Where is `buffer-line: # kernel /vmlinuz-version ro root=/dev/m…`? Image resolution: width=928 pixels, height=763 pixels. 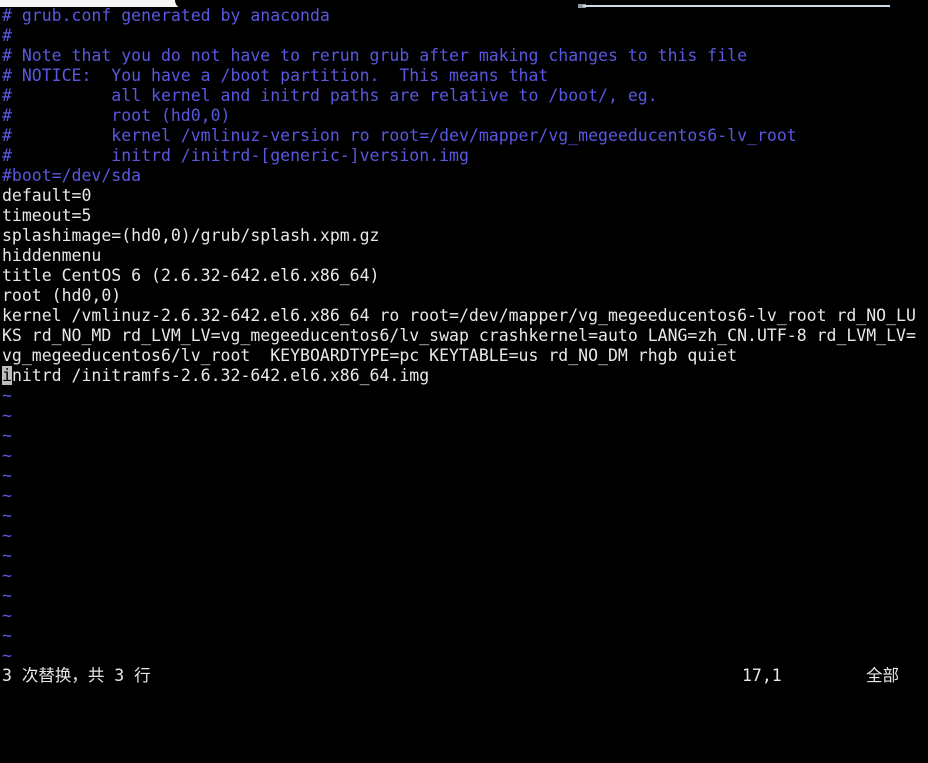
buffer-line: # kernel /vmlinuz-version ro root=/dev/m… is located at coordinates (399, 135).